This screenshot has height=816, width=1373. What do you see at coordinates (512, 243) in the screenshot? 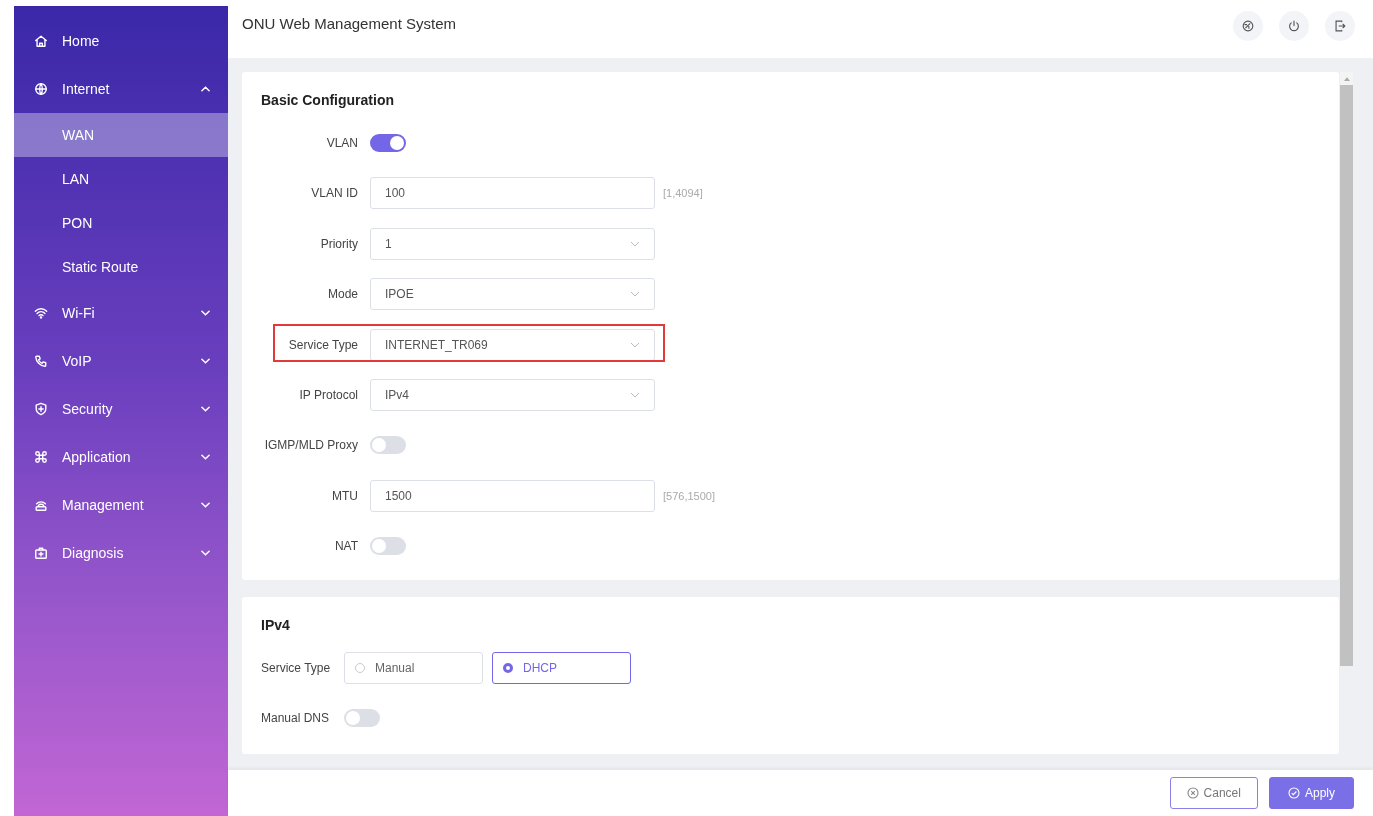
I see `select-field: 1` at bounding box center [512, 243].